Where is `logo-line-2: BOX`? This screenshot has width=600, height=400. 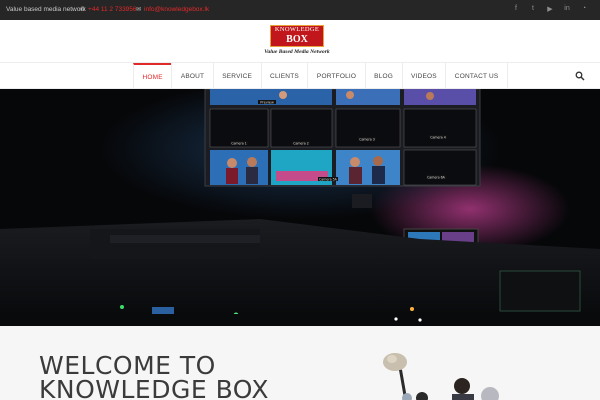
logo-line-2: BOX is located at coordinates (297, 39).